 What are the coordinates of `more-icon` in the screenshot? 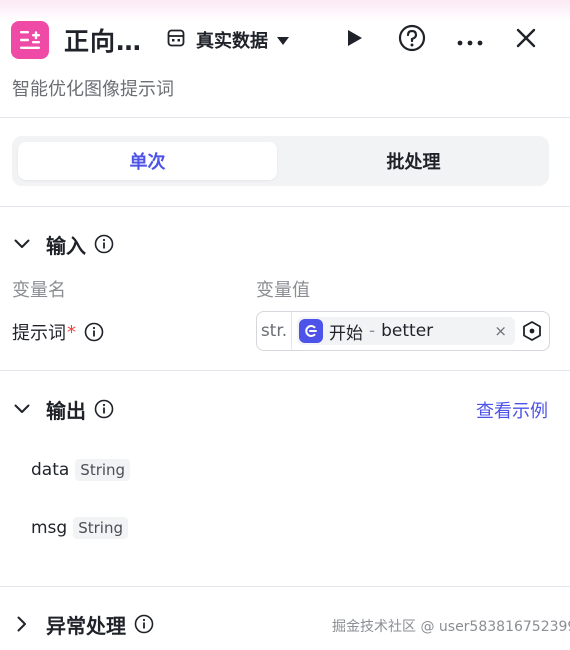 It's located at (470, 40).